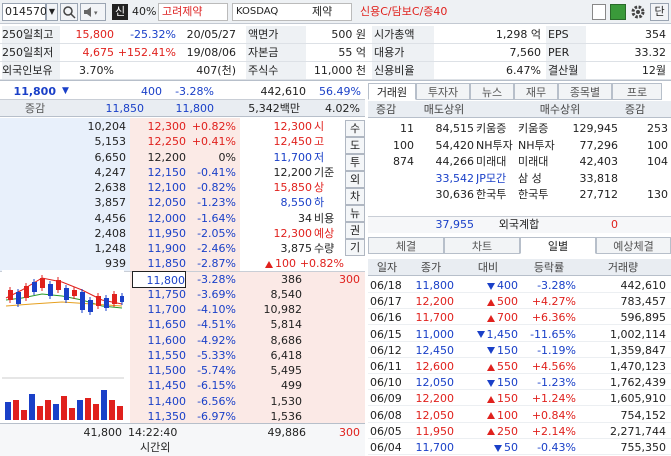 Image resolution: width=671 pixels, height=456 pixels. I want to click on sector-label: 제약, so click(322, 11).